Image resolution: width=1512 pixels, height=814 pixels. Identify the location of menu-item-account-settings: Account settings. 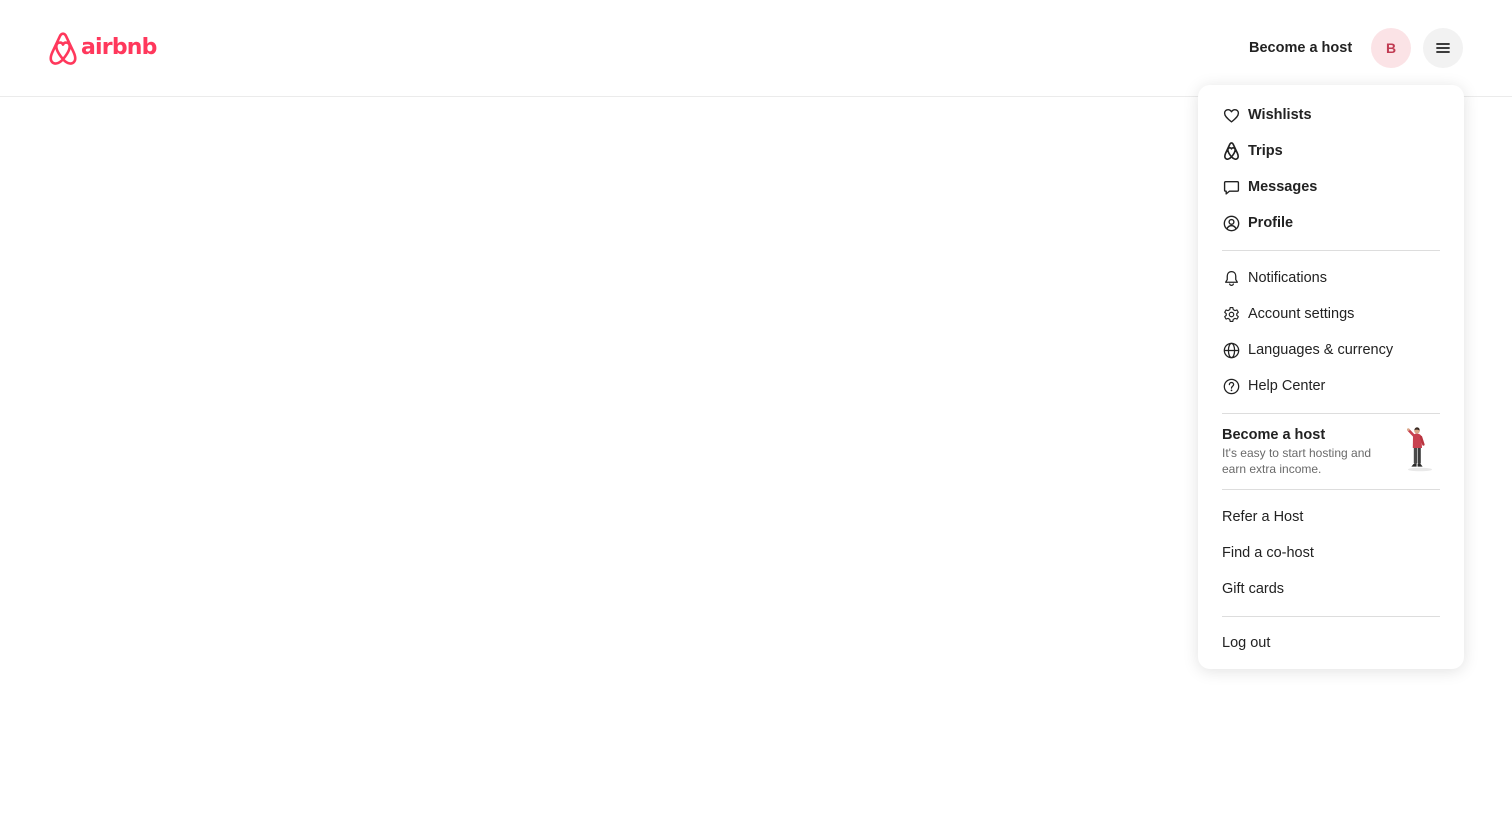
(1331, 314).